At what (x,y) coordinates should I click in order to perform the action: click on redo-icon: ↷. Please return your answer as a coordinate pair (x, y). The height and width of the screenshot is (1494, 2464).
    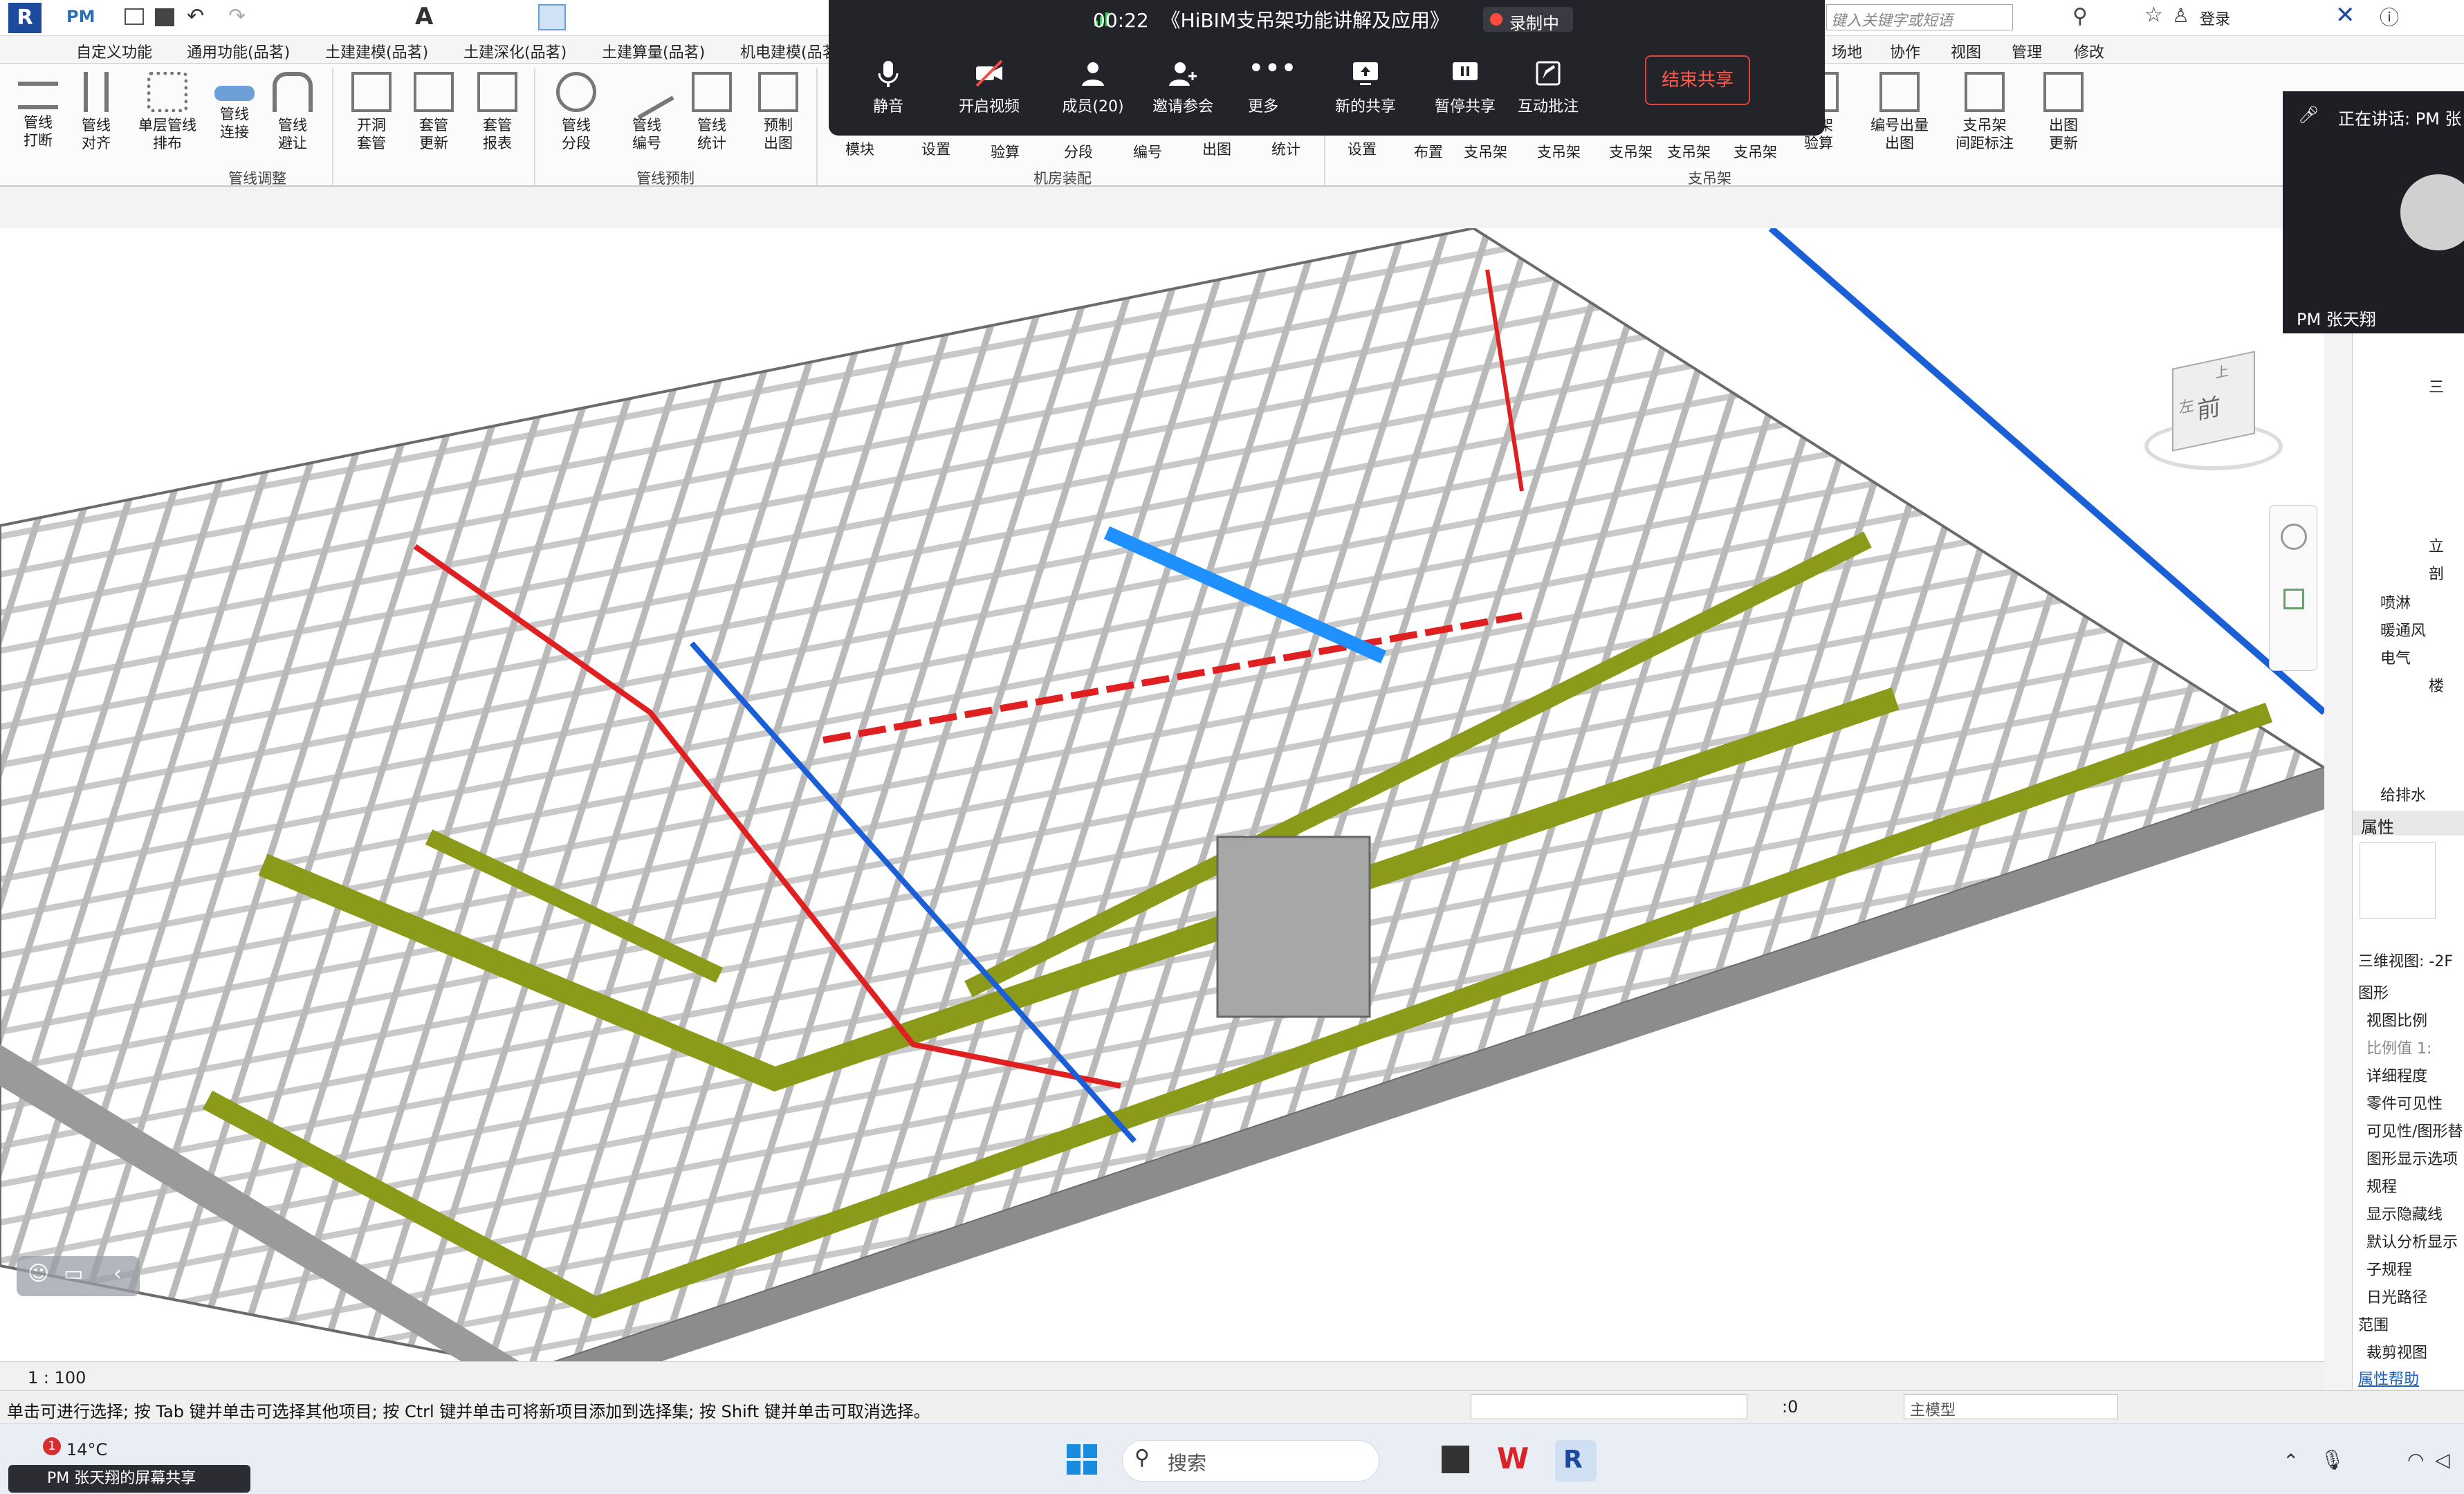
    Looking at the image, I should click on (237, 16).